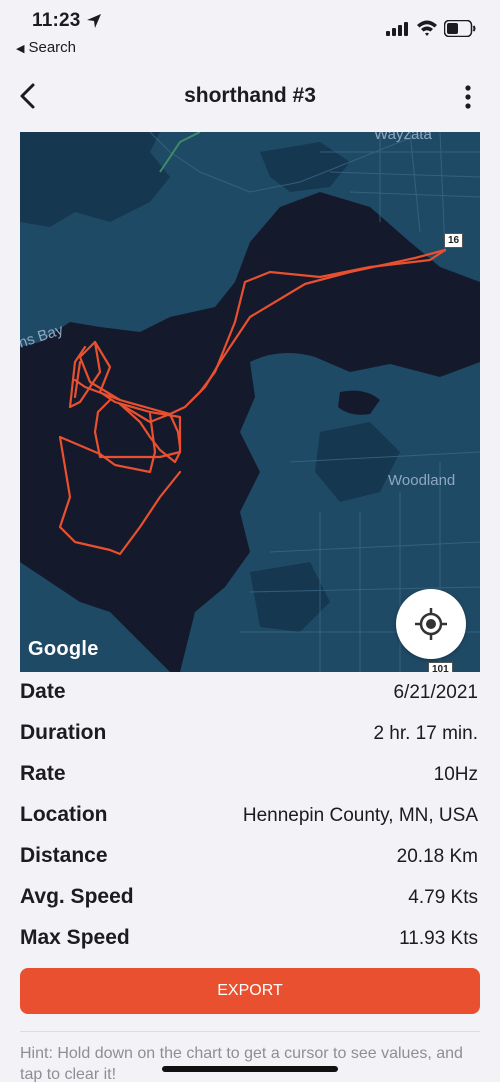 The image size is (500, 1082). What do you see at coordinates (56, 20) in the screenshot?
I see `status-time: 11:23` at bounding box center [56, 20].